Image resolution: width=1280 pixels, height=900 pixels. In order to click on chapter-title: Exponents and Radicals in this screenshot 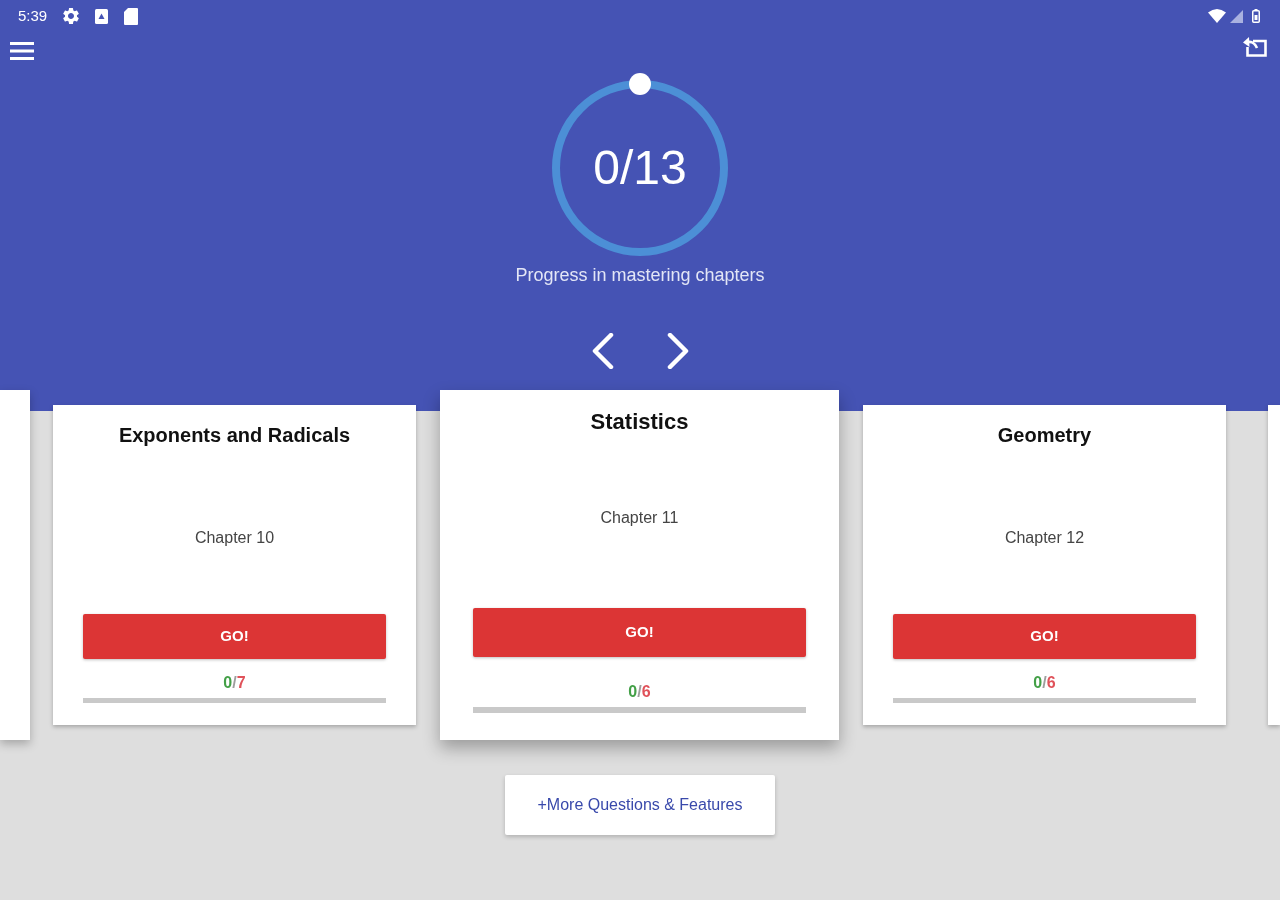, I will do `click(234, 435)`.